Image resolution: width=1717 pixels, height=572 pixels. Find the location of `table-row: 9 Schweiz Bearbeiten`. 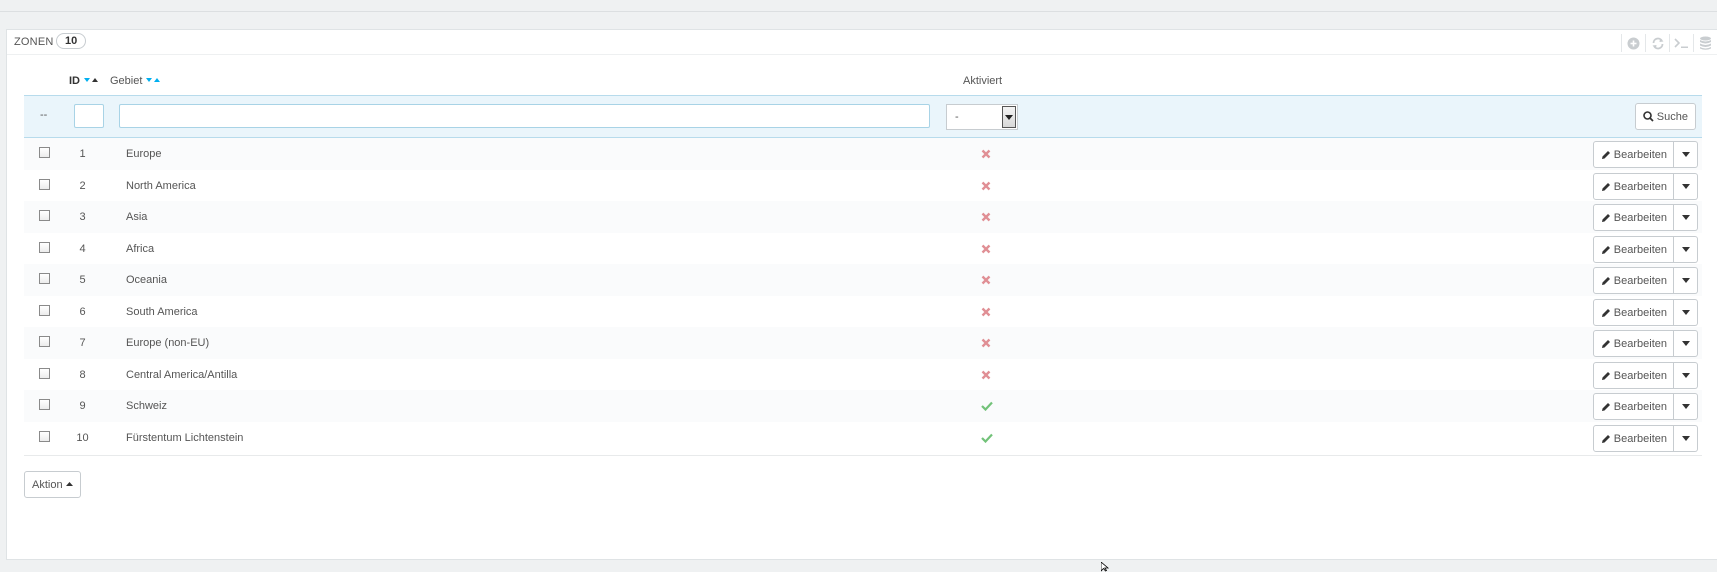

table-row: 9 Schweiz Bearbeiten is located at coordinates (863, 407).